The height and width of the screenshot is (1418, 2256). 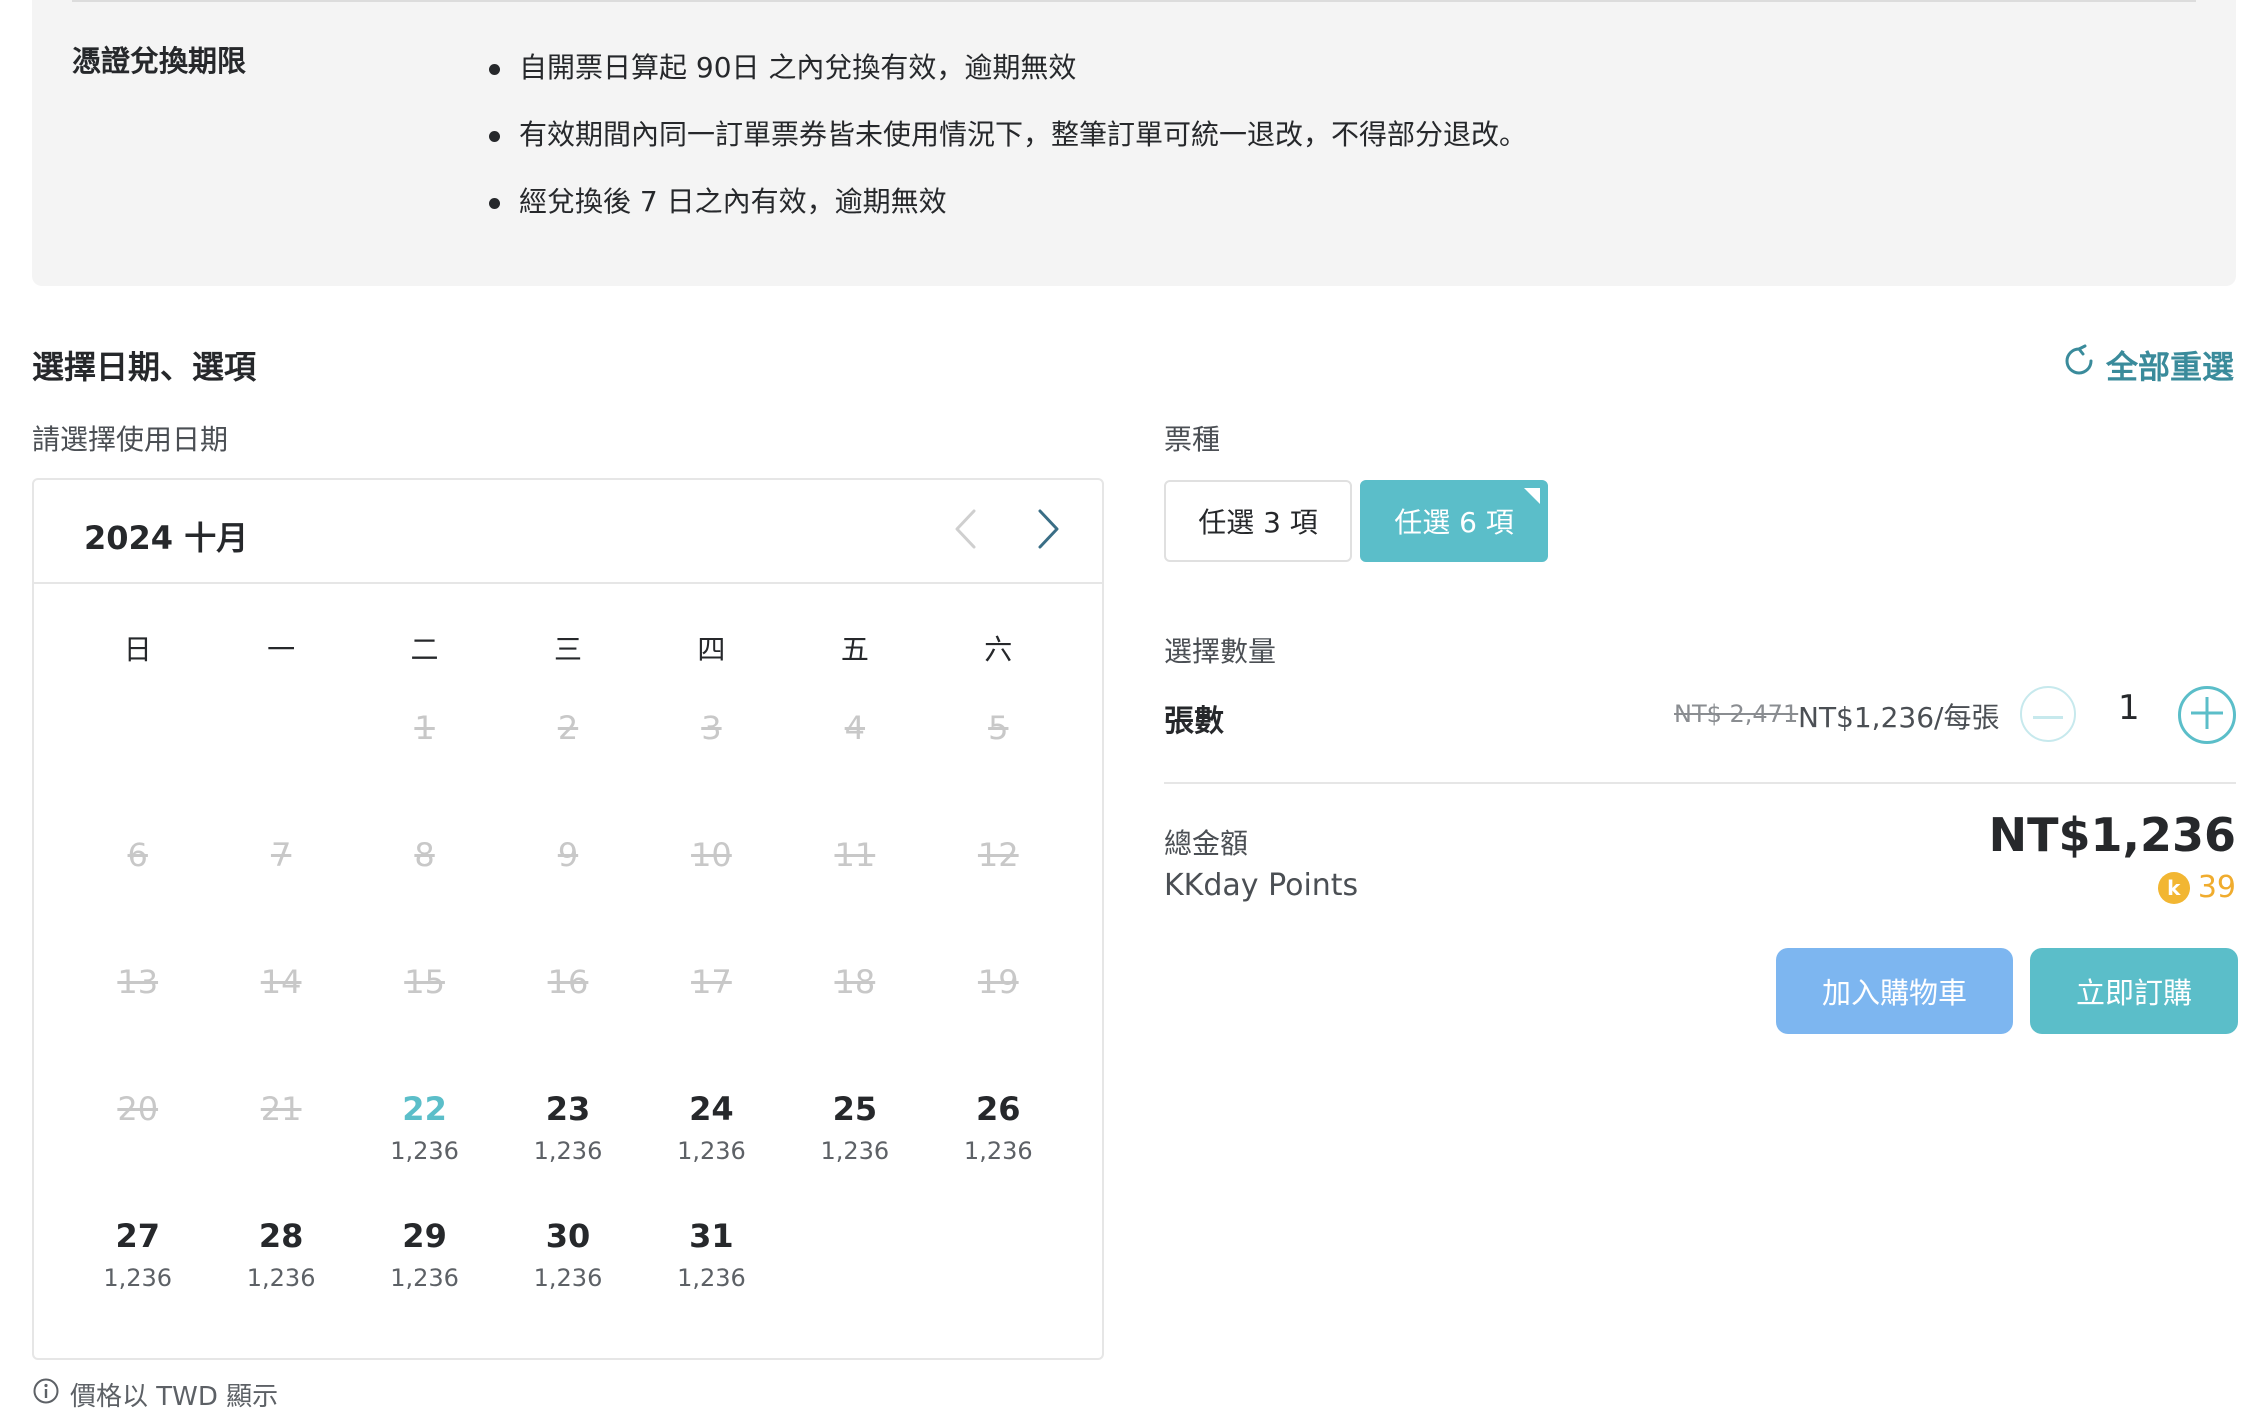 I want to click on calendar-day-10: 10, so click(x=711, y=888).